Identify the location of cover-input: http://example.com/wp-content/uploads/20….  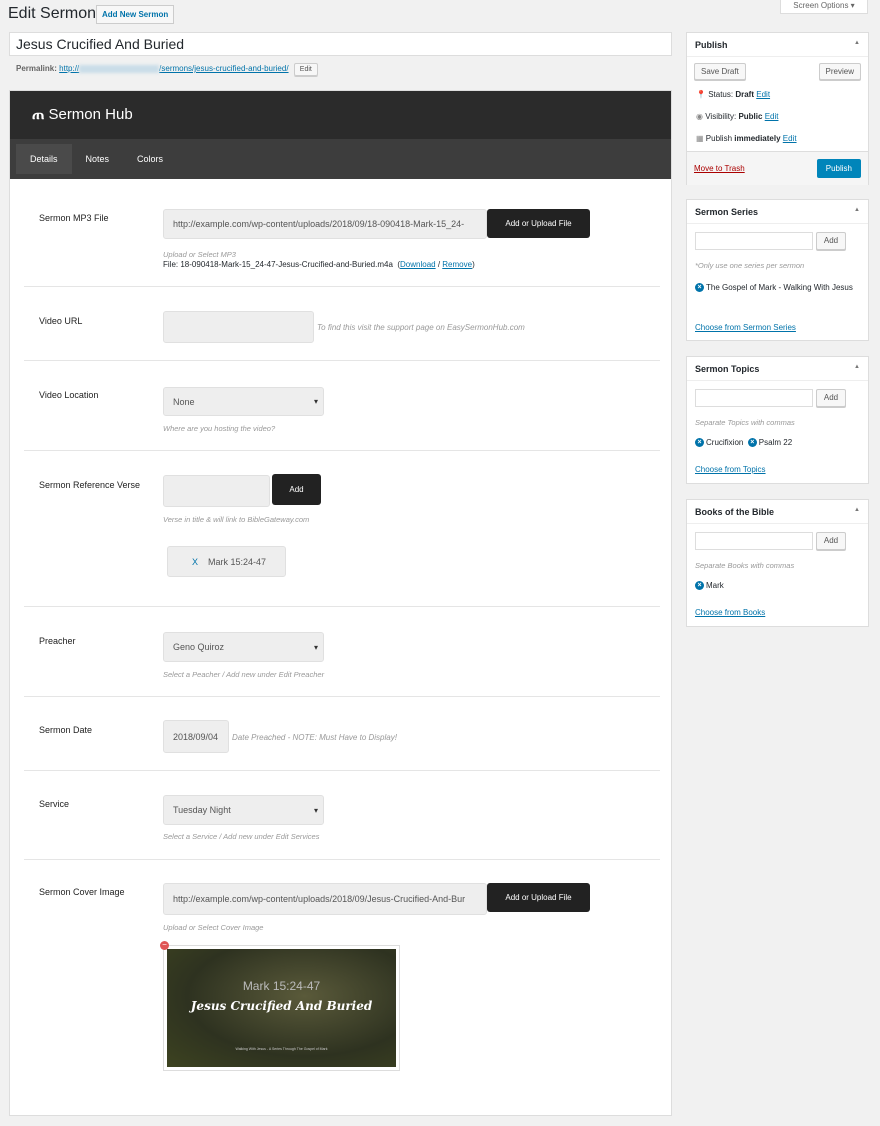
(325, 899).